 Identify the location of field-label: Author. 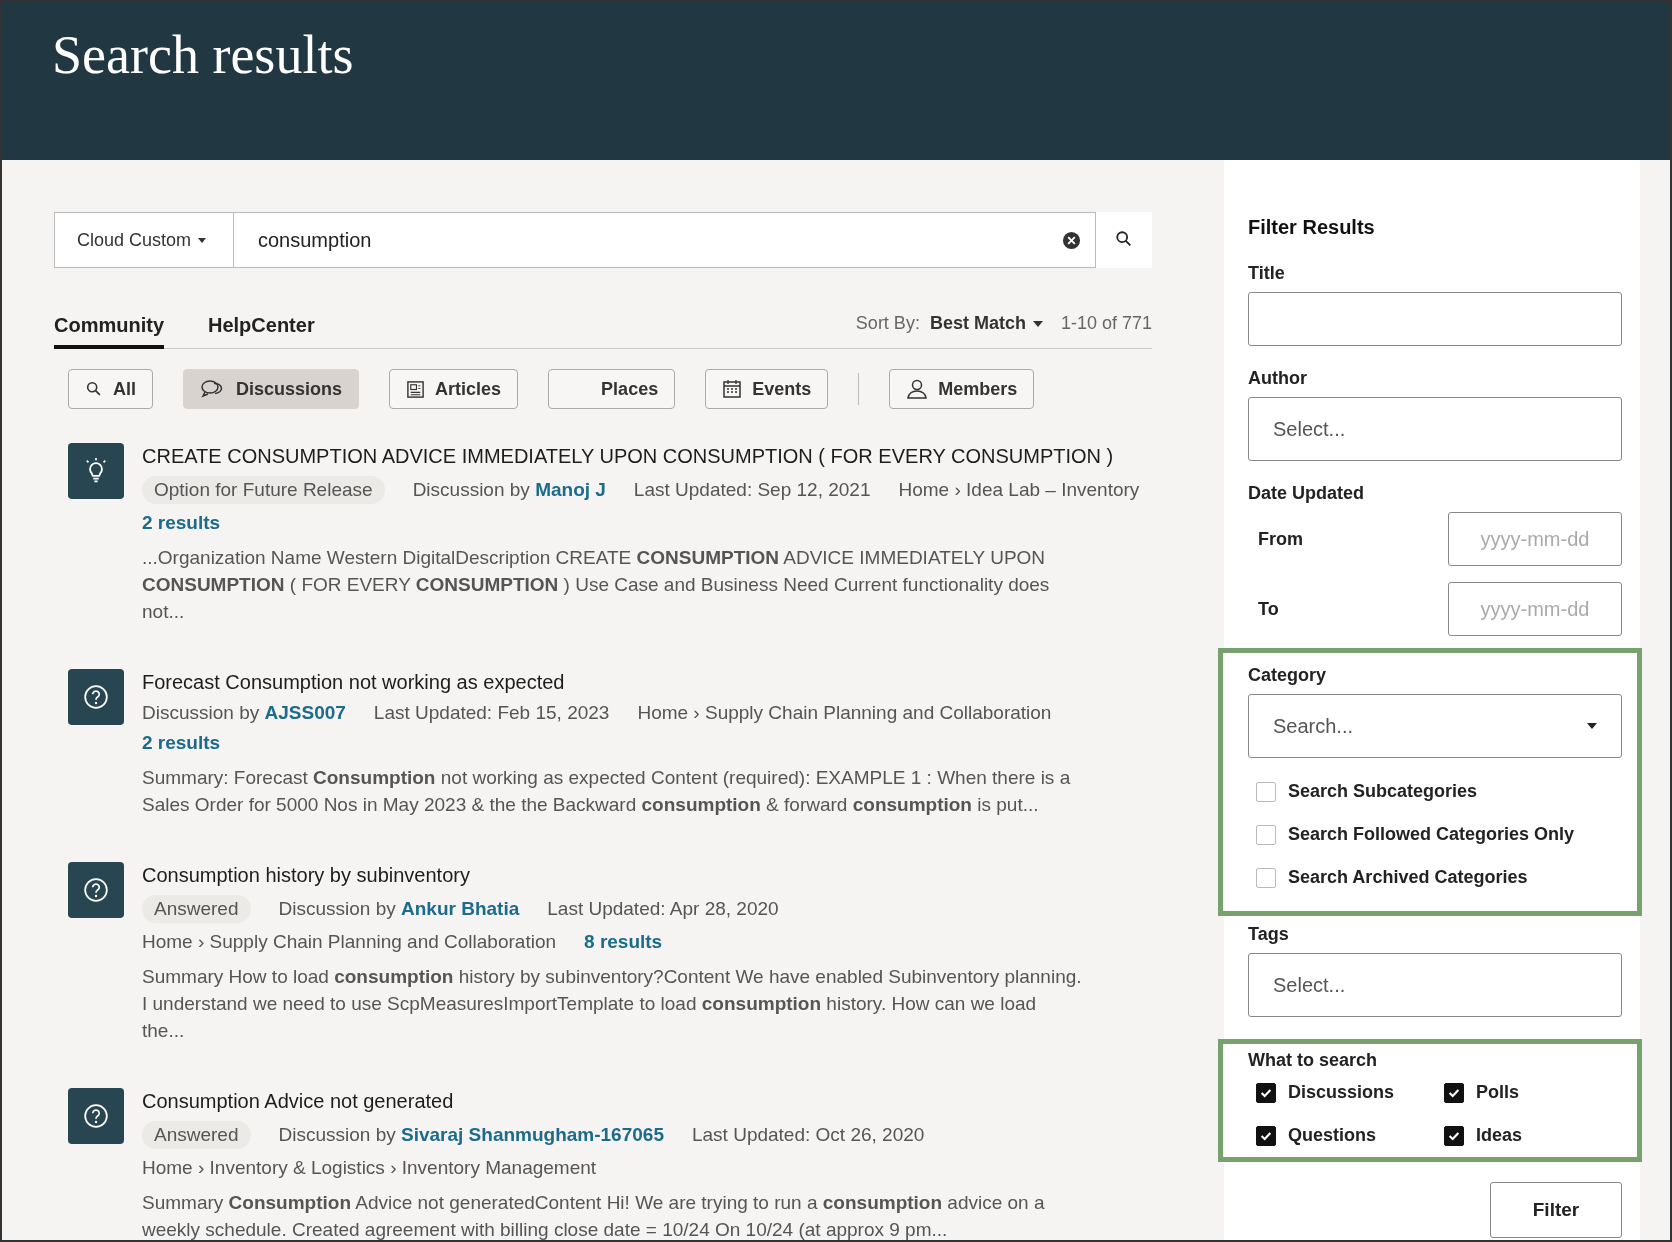
(1278, 378).